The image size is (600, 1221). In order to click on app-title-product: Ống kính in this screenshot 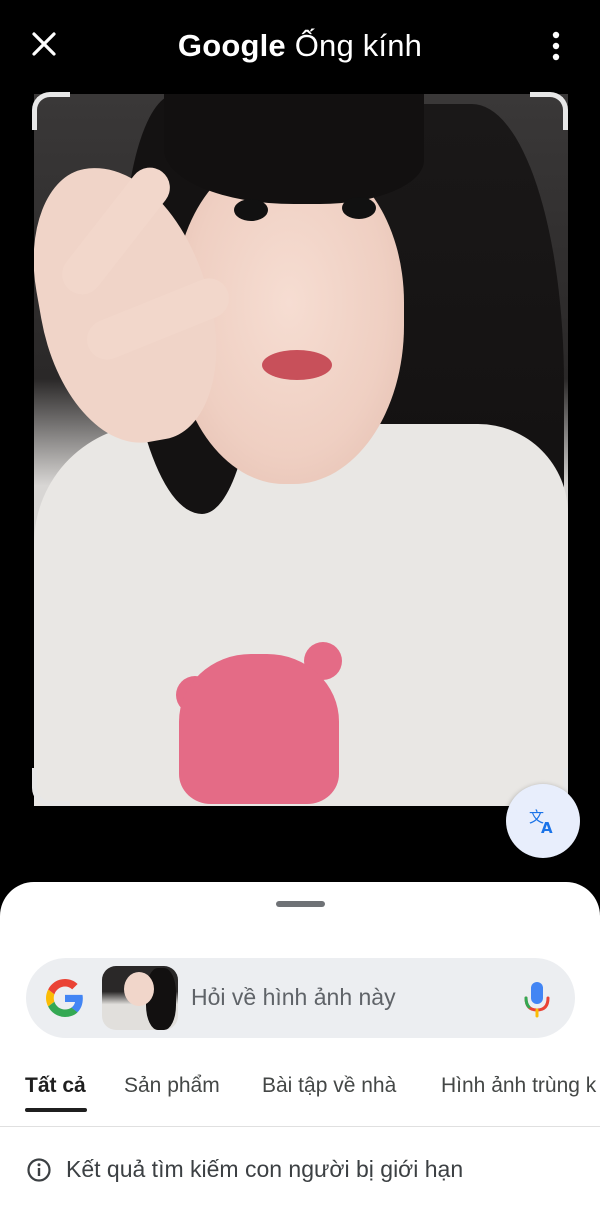, I will do `click(358, 45)`.